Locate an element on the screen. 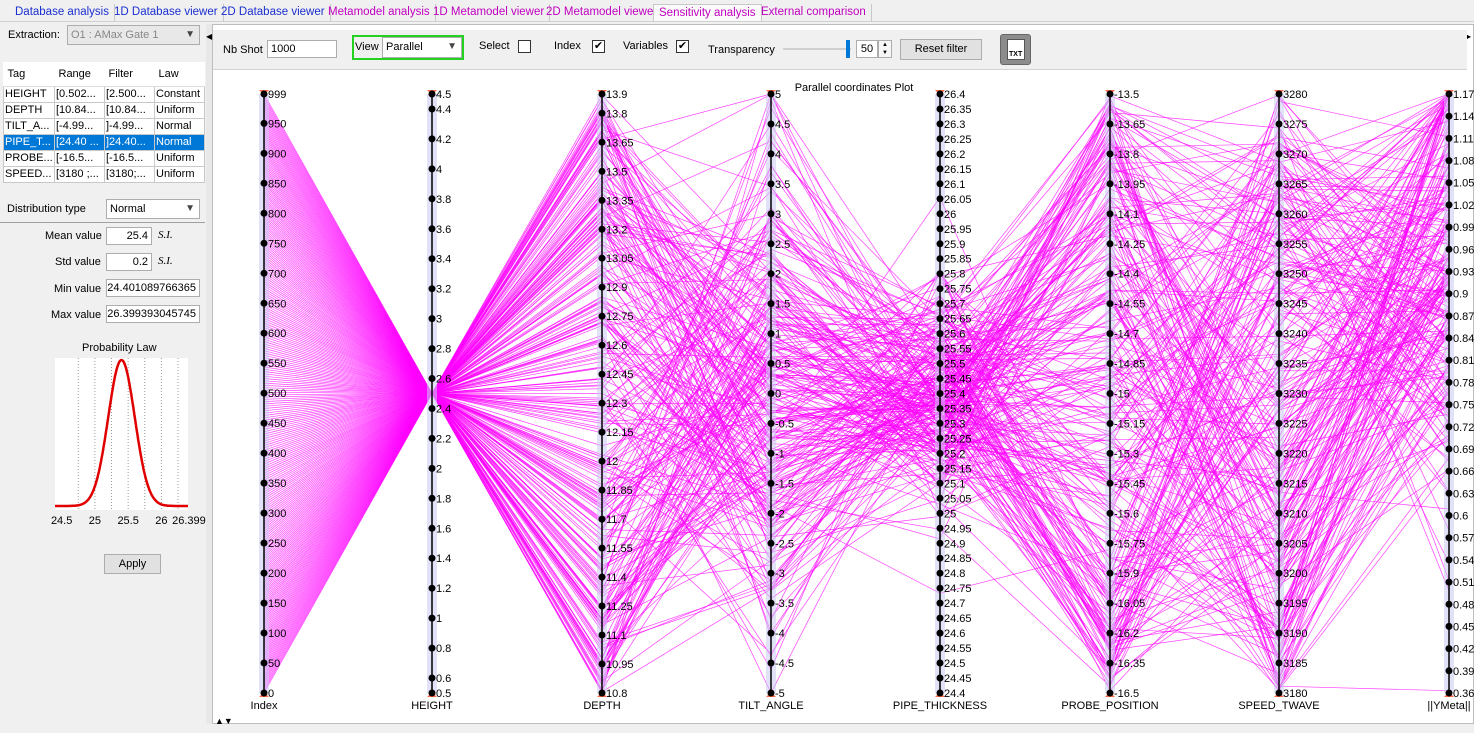  view-value: Parallel is located at coordinates (404, 47).